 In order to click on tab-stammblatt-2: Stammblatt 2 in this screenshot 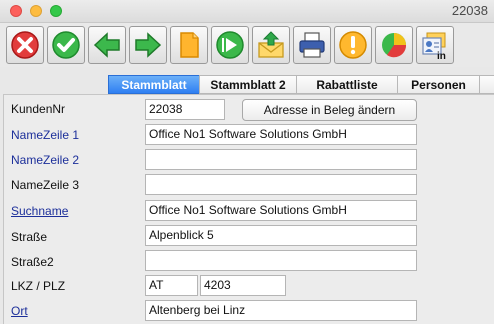, I will do `click(248, 84)`.